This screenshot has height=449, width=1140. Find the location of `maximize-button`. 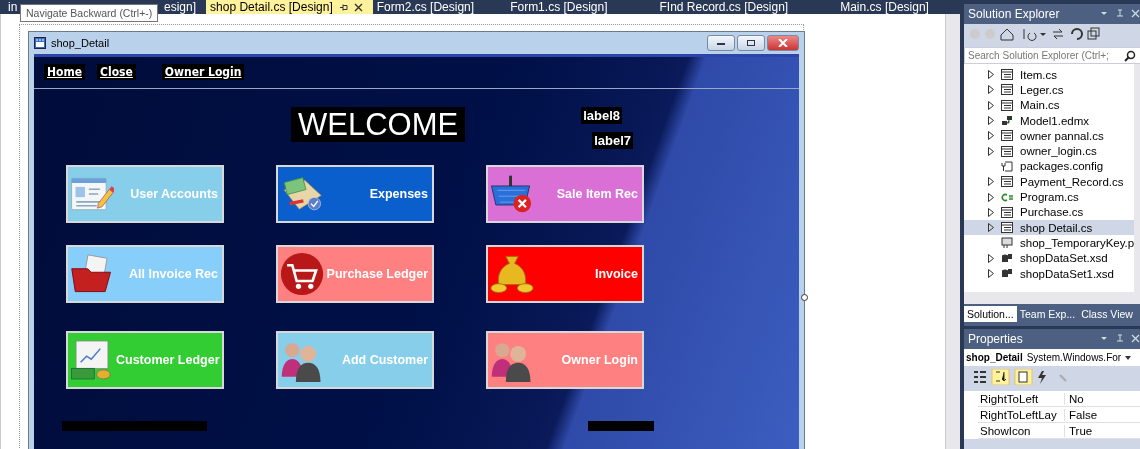

maximize-button is located at coordinates (751, 43).